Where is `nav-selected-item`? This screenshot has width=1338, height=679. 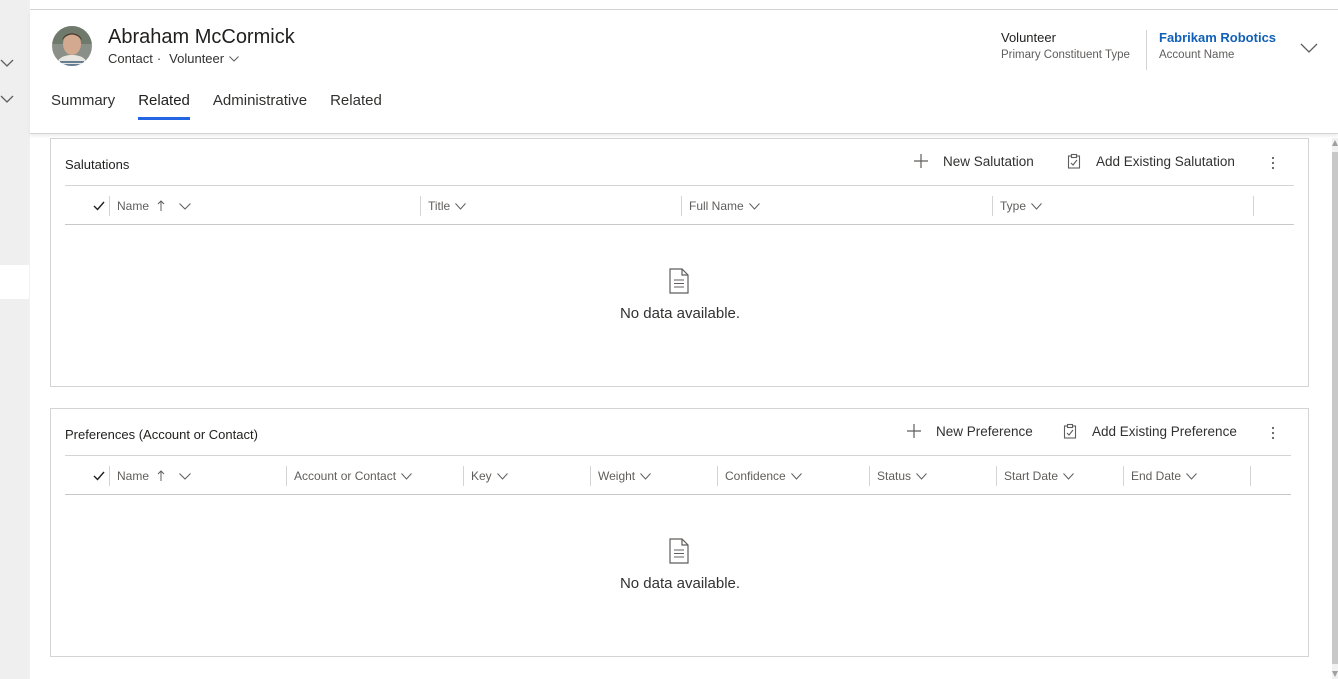
nav-selected-item is located at coordinates (14, 282).